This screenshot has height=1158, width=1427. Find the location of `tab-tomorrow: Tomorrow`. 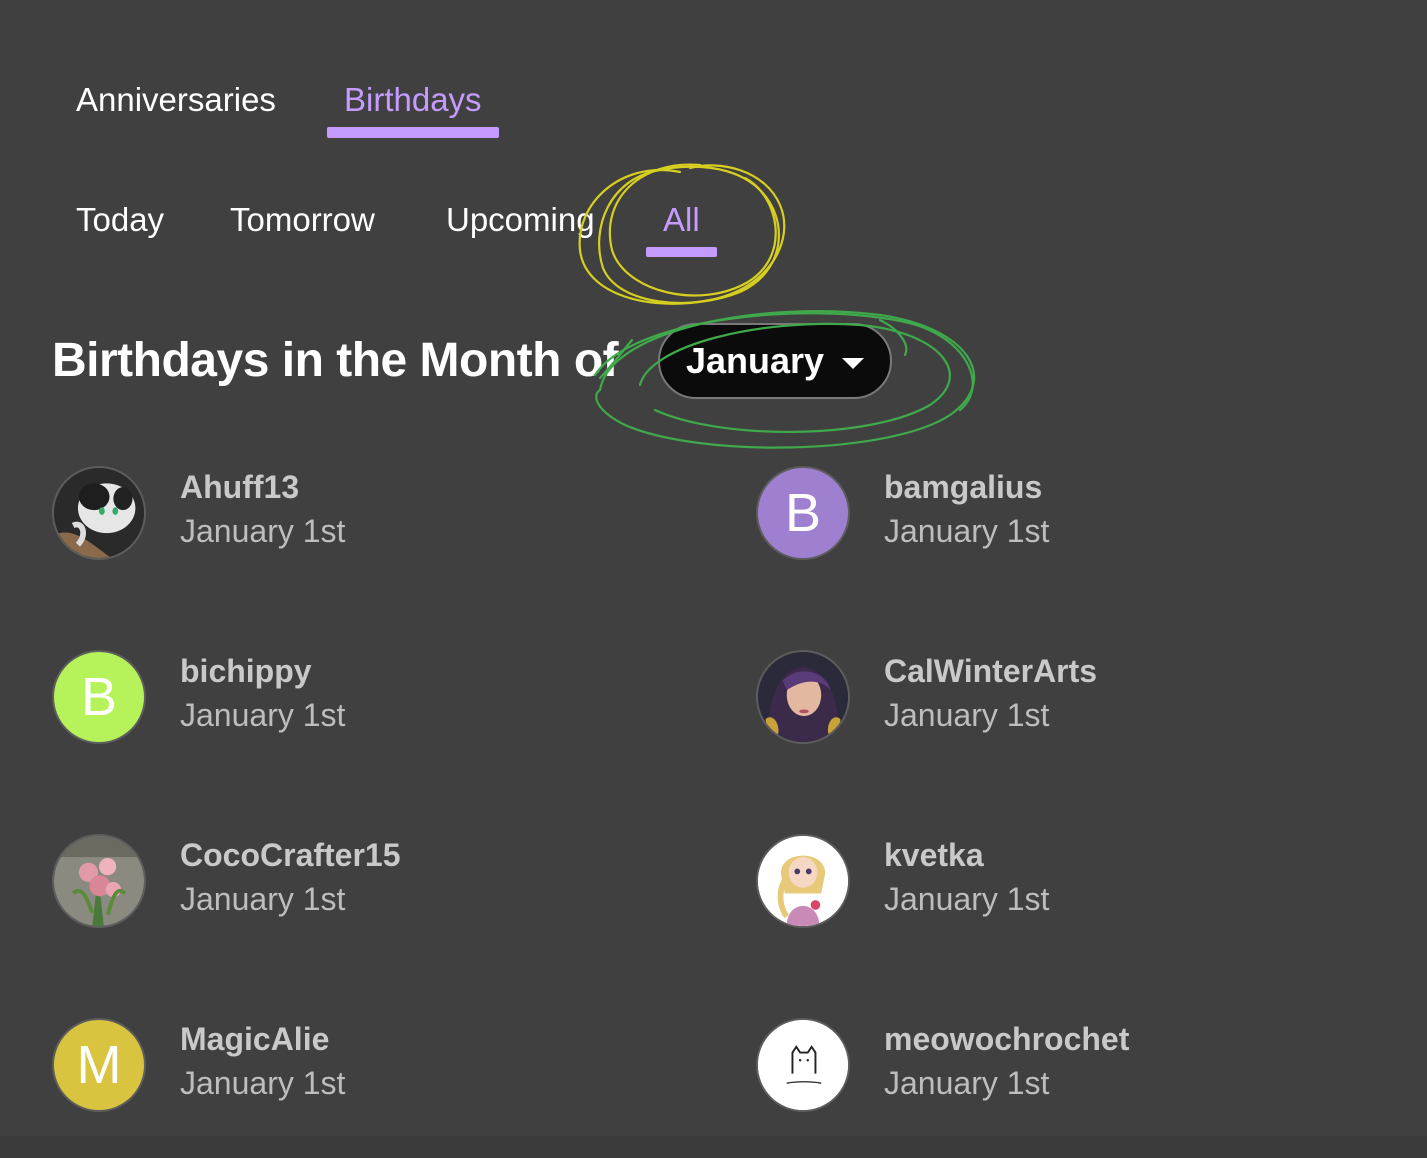

tab-tomorrow: Tomorrow is located at coordinates (302, 220).